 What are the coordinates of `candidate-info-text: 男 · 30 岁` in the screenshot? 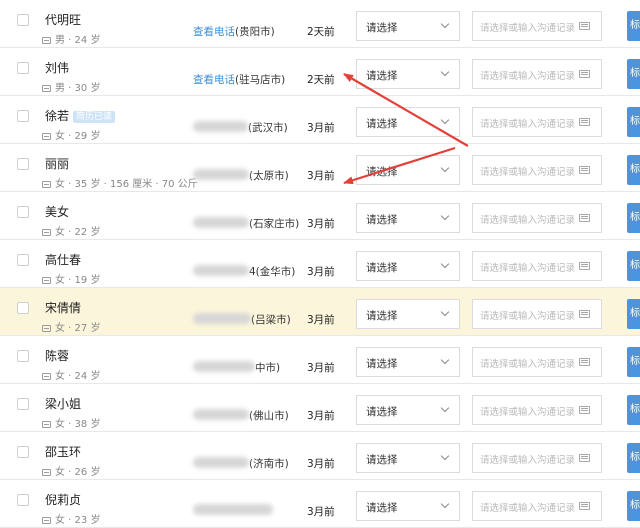 It's located at (78, 88).